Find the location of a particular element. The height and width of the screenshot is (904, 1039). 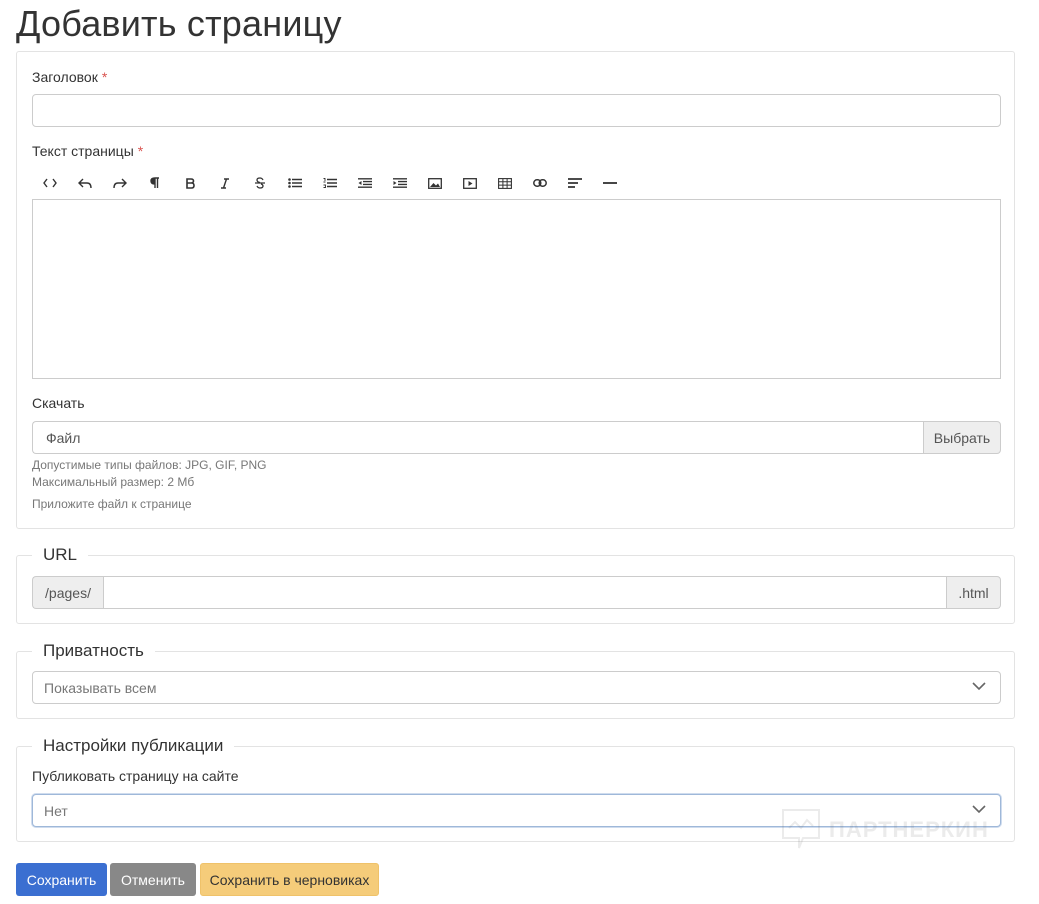

indent-icon is located at coordinates (399, 183).